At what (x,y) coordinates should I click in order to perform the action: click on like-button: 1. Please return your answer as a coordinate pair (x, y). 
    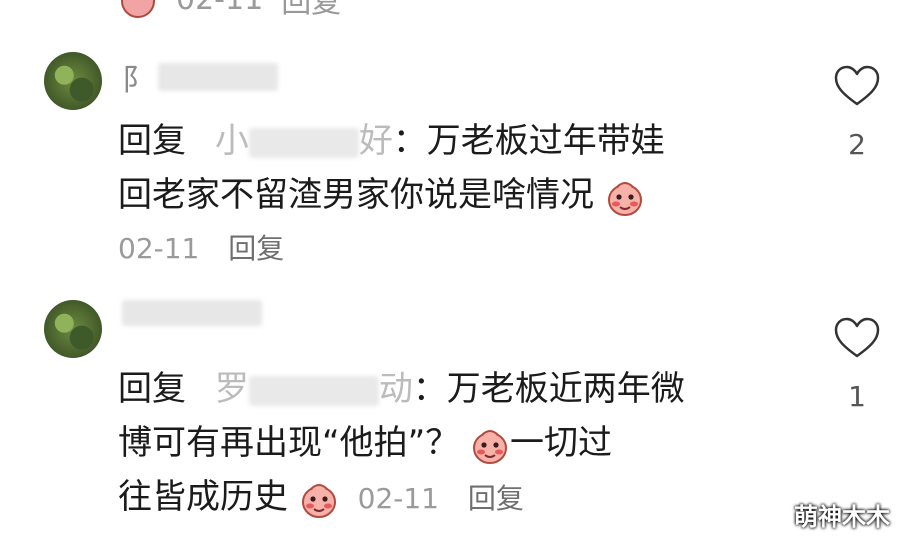
    Looking at the image, I should click on (857, 364).